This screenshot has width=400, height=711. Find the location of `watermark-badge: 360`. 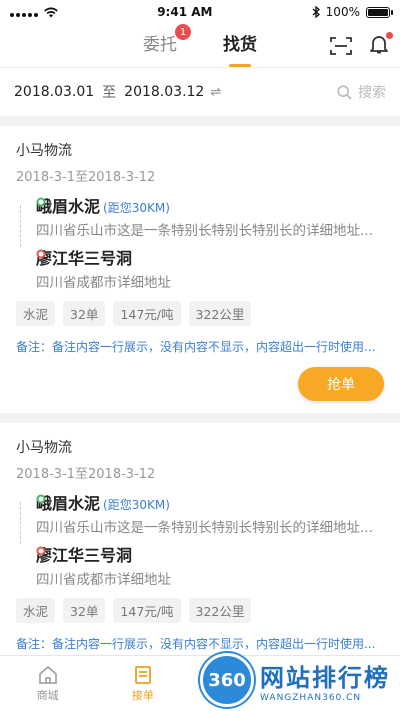

watermark-badge: 360 is located at coordinates (227, 680).